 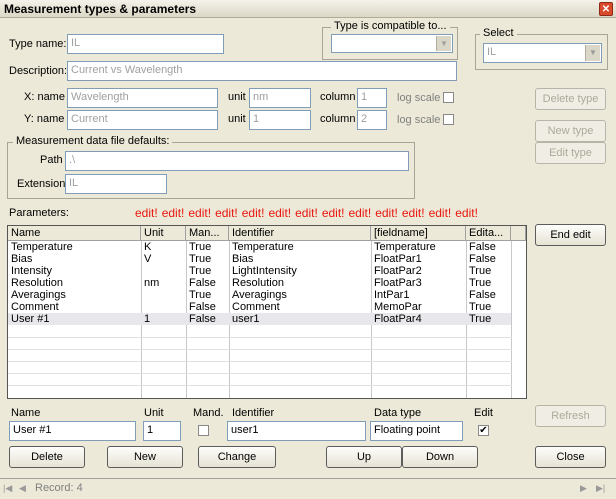 I want to click on y-log-checkbox, so click(x=448, y=119).